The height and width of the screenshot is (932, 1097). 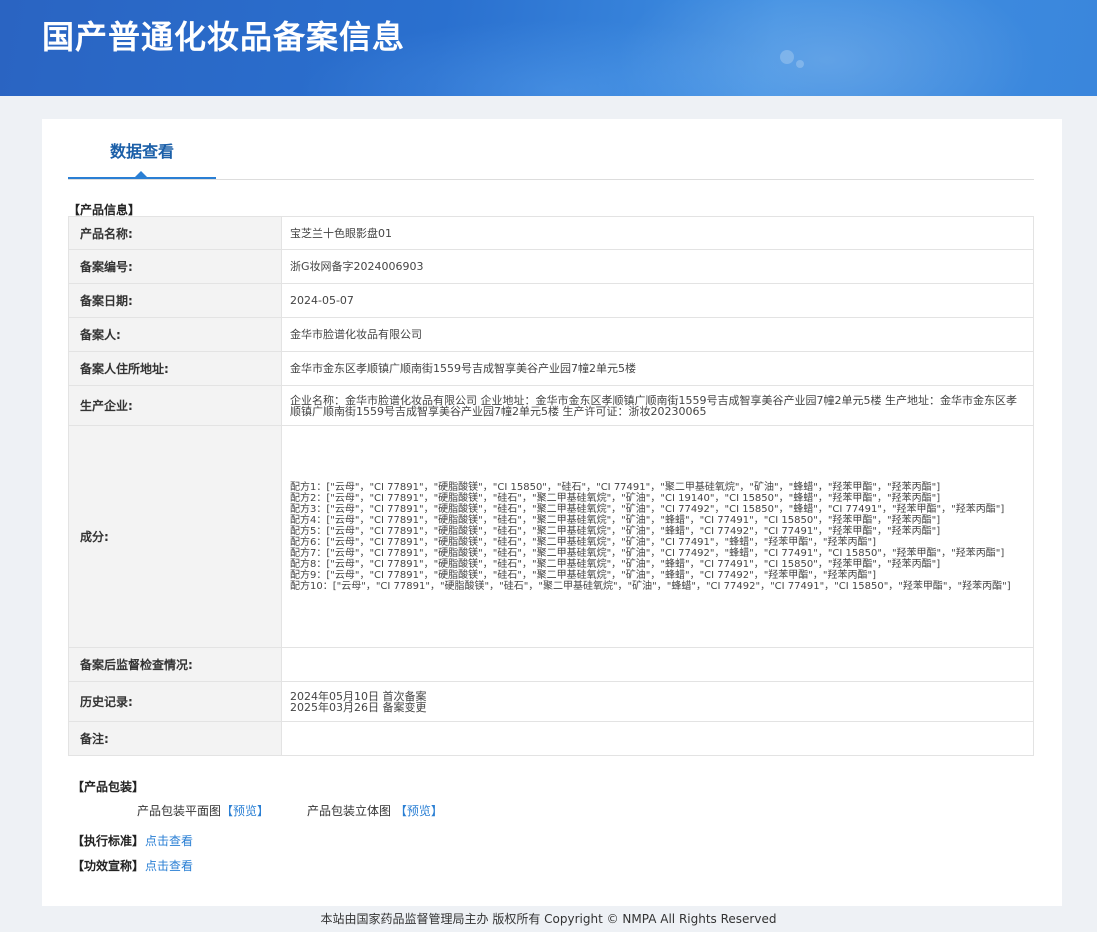 What do you see at coordinates (175, 664) in the screenshot?
I see `row-label: 备案后监督检查情况:` at bounding box center [175, 664].